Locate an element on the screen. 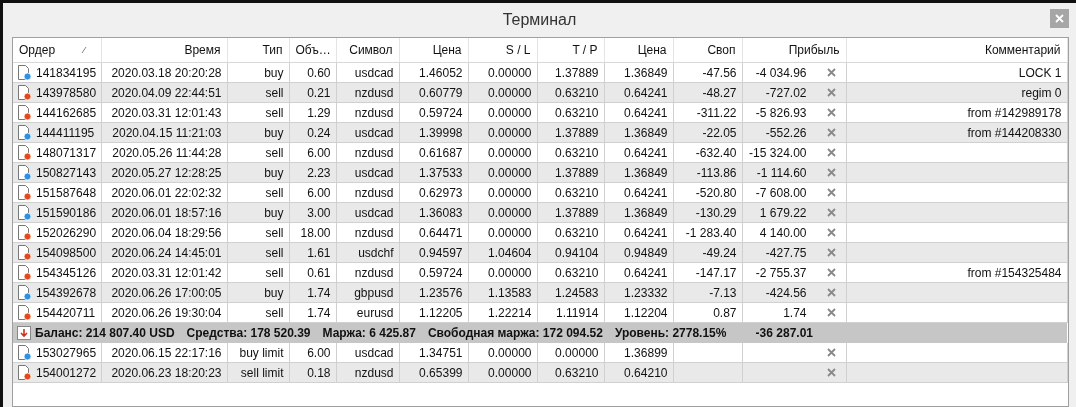 The height and width of the screenshot is (407, 1076). column-header: Своп is located at coordinates (707, 50).